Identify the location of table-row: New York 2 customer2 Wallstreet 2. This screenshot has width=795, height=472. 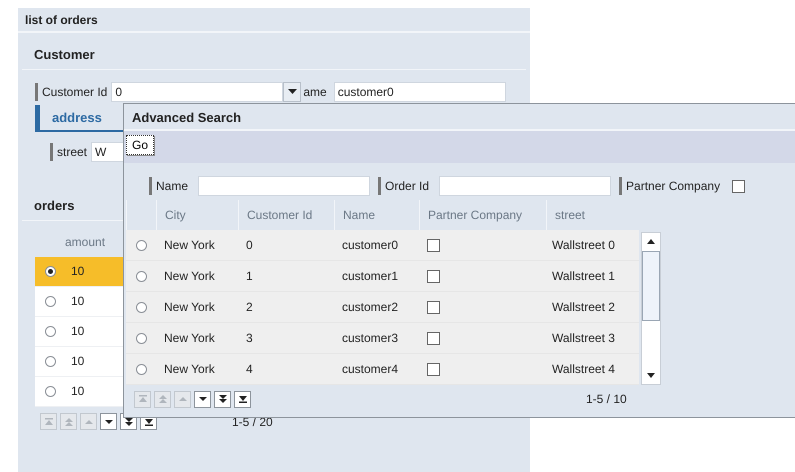
(382, 307).